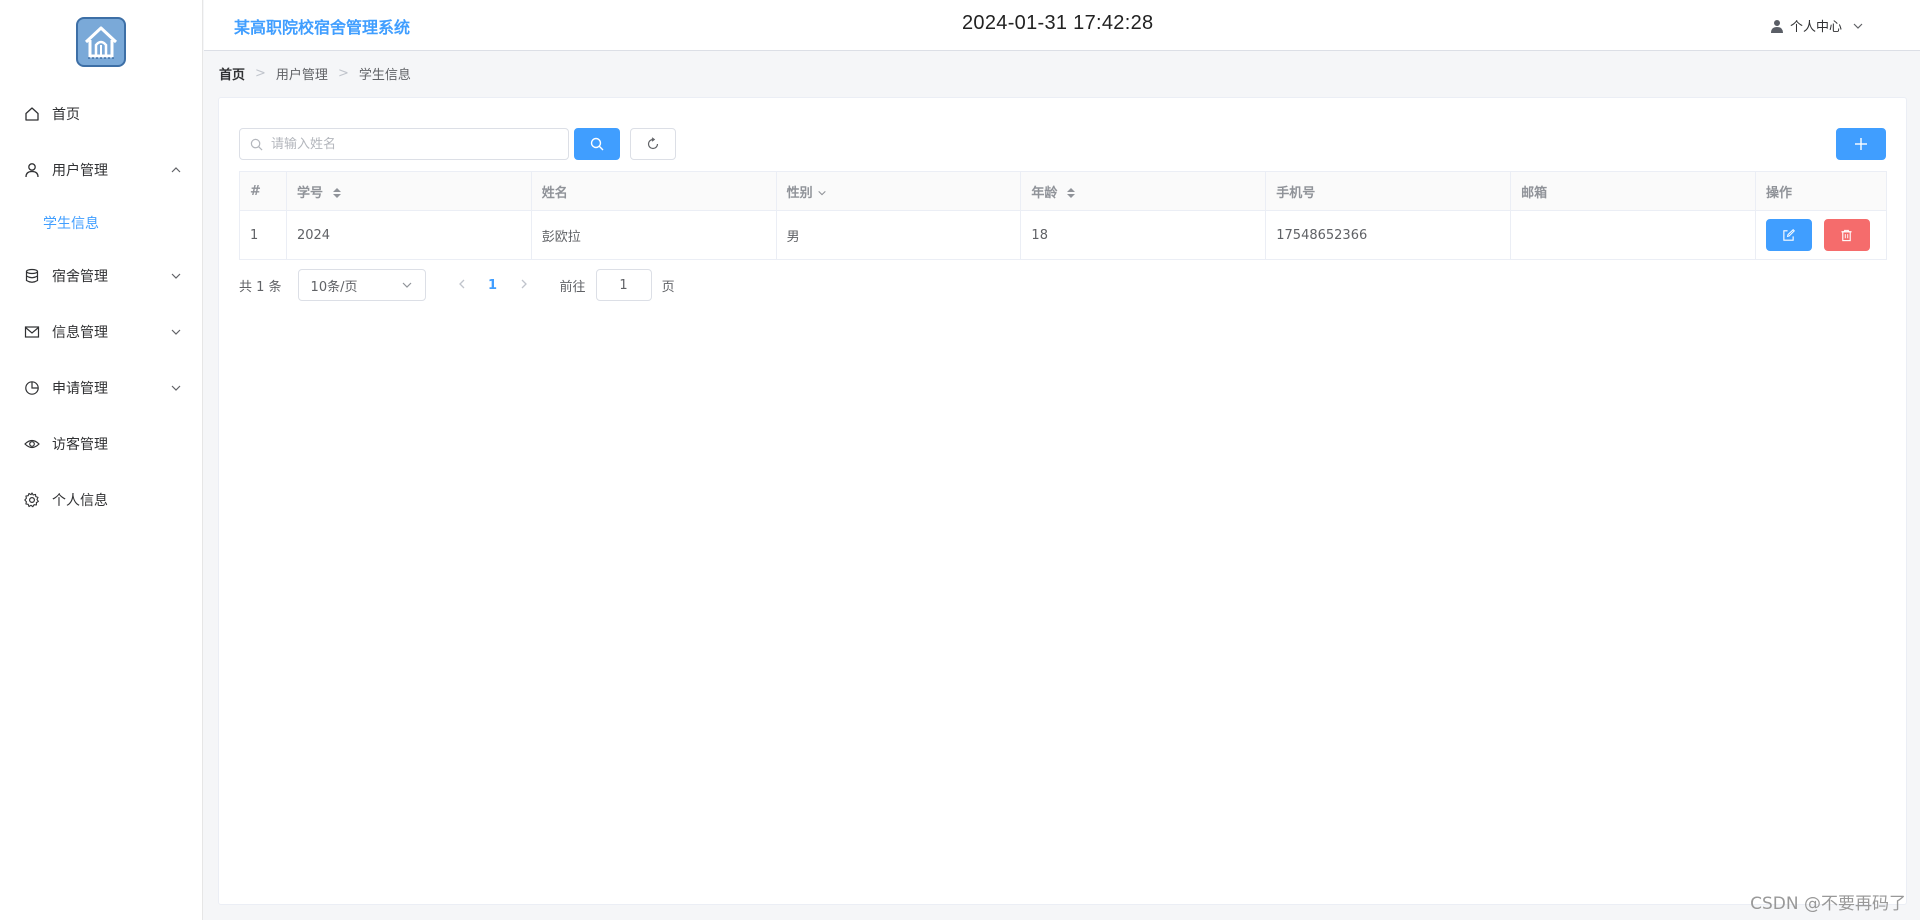 This screenshot has height=920, width=1920. I want to click on cell-actions, so click(1821, 235).